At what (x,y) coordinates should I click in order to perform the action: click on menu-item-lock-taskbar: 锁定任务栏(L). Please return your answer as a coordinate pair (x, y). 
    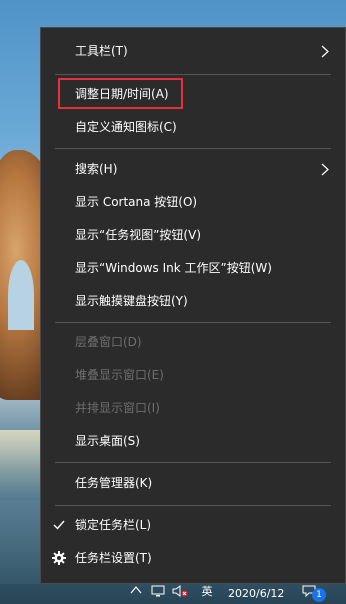
    Looking at the image, I should click on (193, 525).